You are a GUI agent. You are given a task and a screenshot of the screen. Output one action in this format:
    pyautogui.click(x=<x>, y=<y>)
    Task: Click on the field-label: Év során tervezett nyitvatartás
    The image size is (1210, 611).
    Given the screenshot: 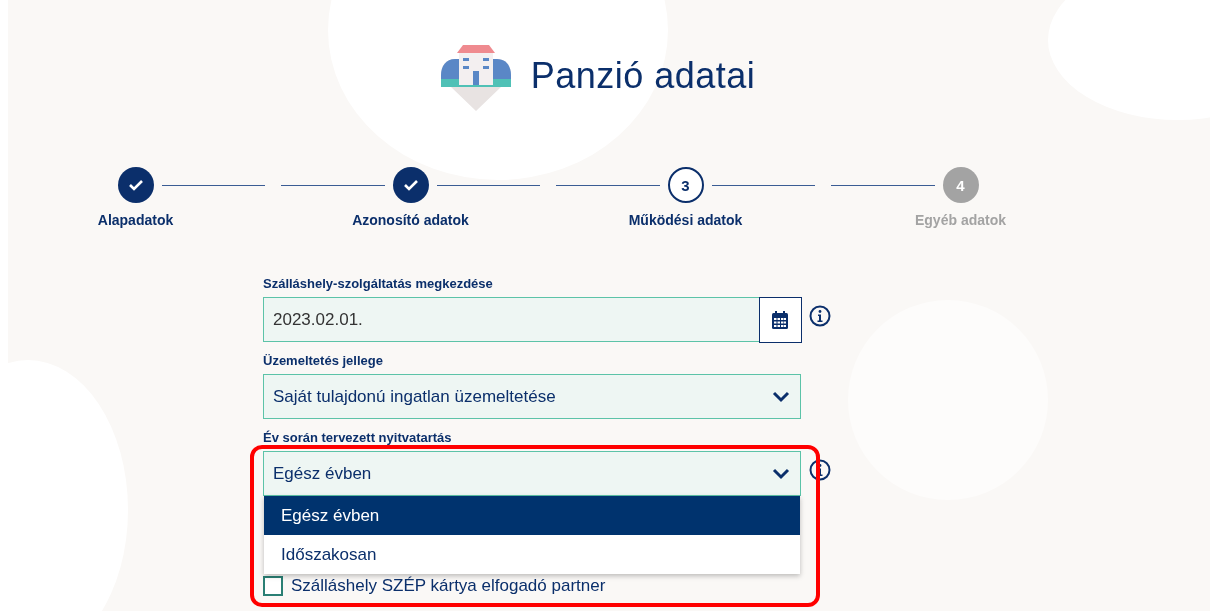 What is the action you would take?
    pyautogui.click(x=358, y=437)
    